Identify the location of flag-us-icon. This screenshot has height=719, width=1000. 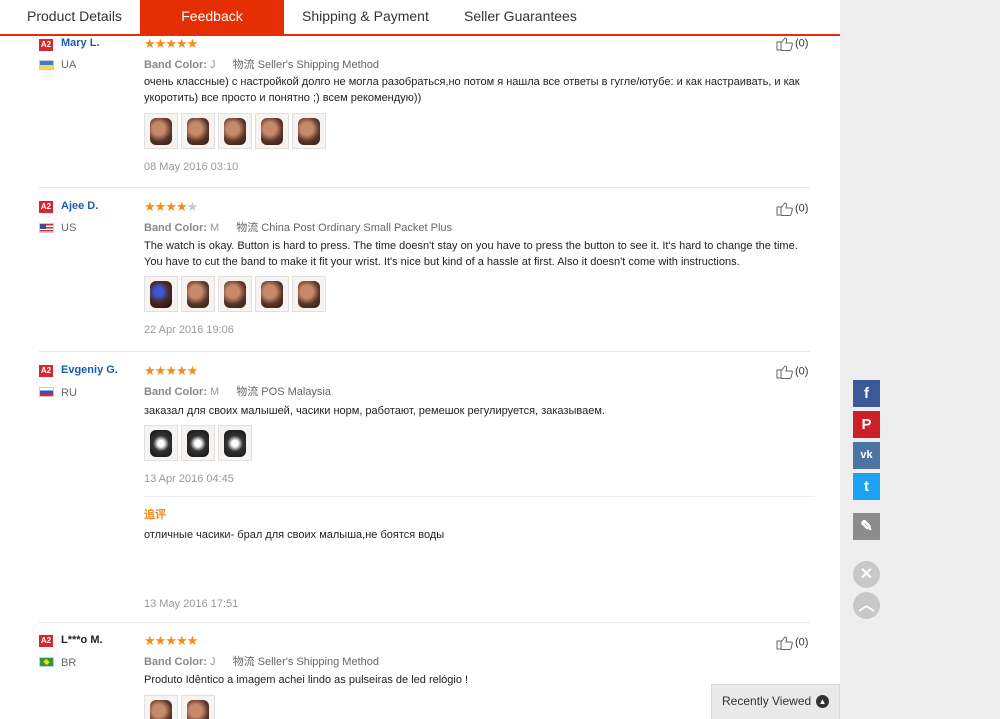
(46, 228).